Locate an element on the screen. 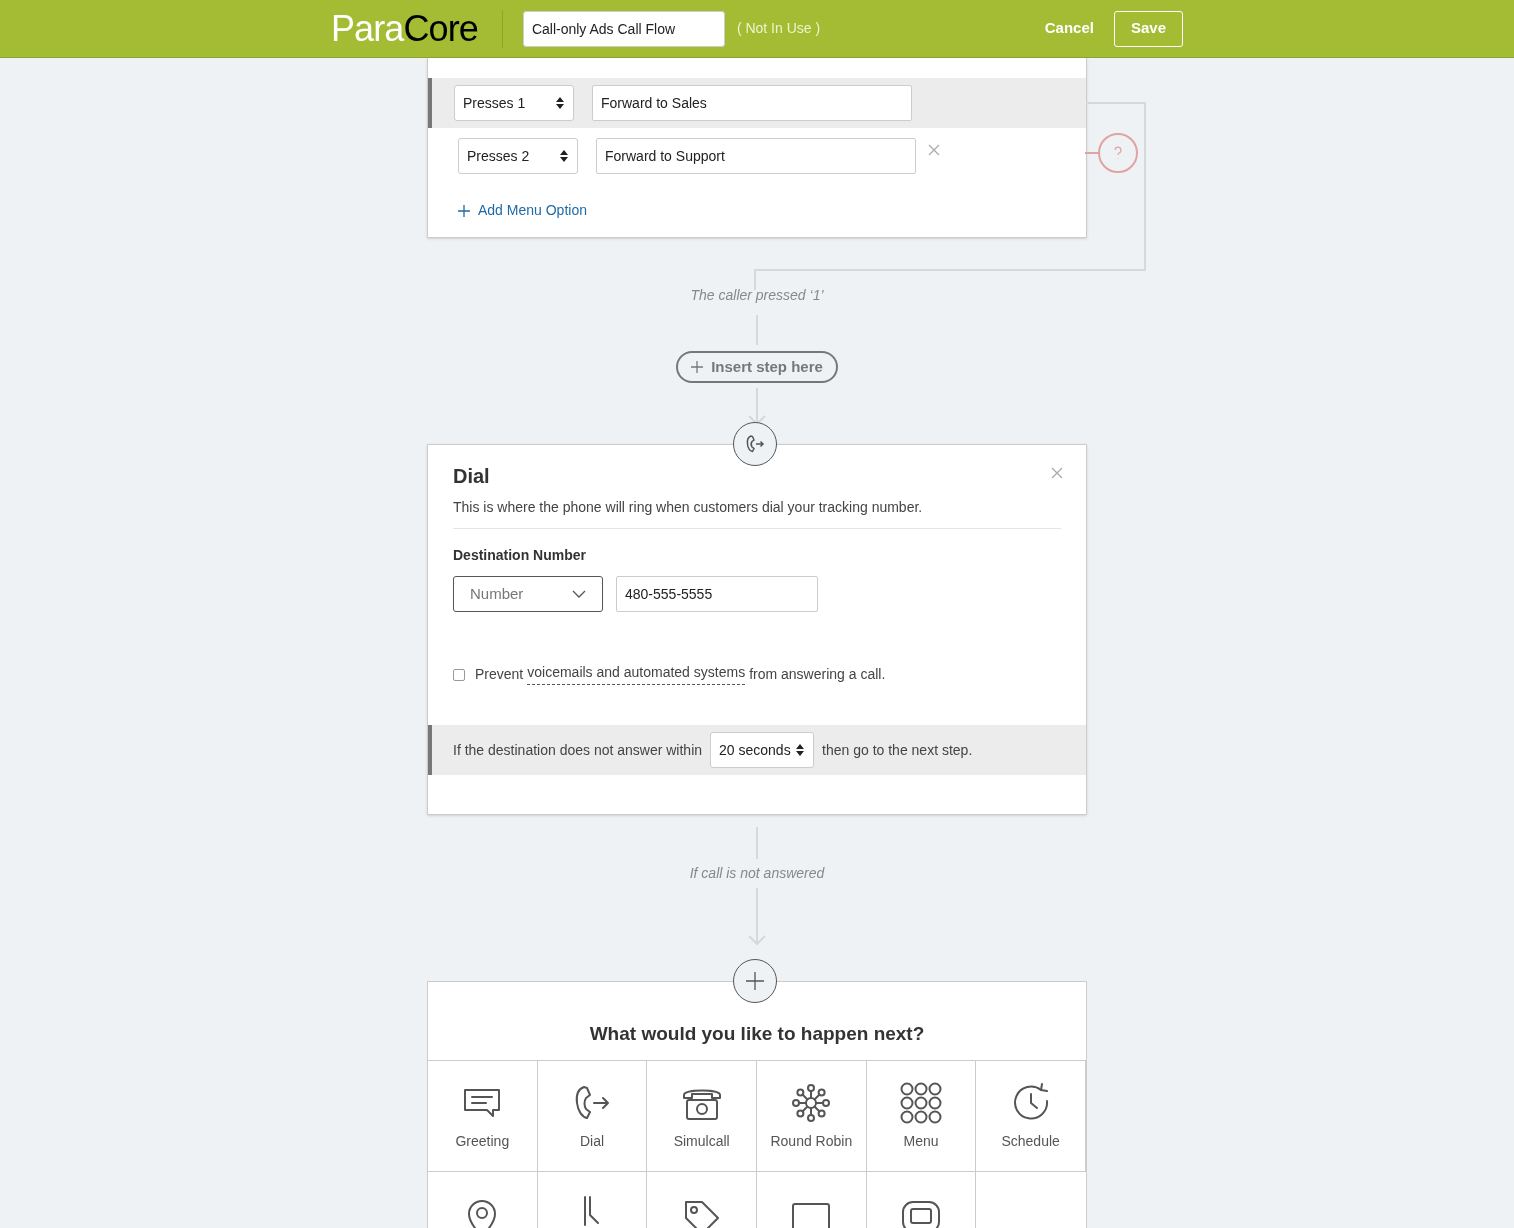  checkbox is located at coordinates (459, 674).